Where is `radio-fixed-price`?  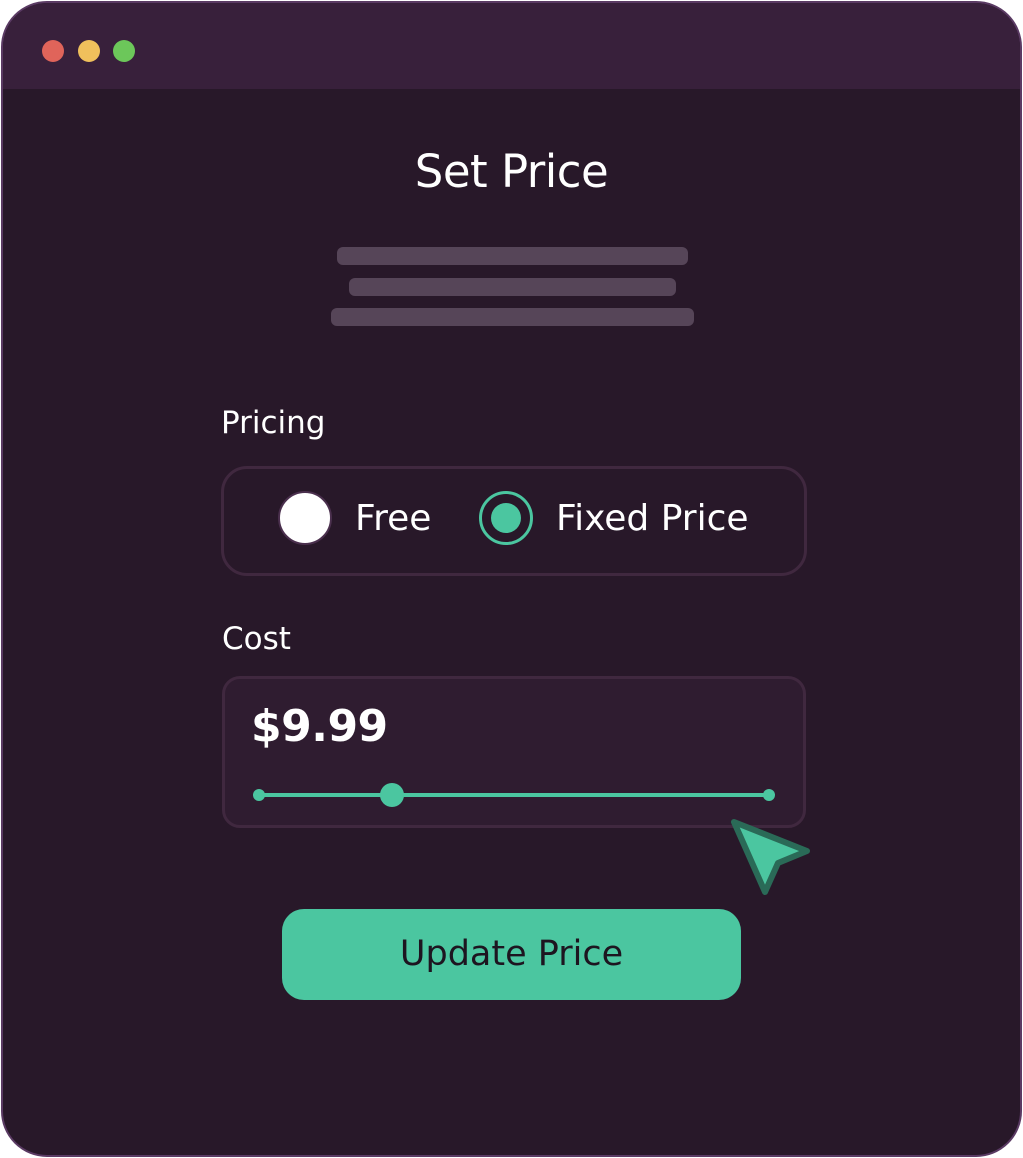
radio-fixed-price is located at coordinates (506, 518).